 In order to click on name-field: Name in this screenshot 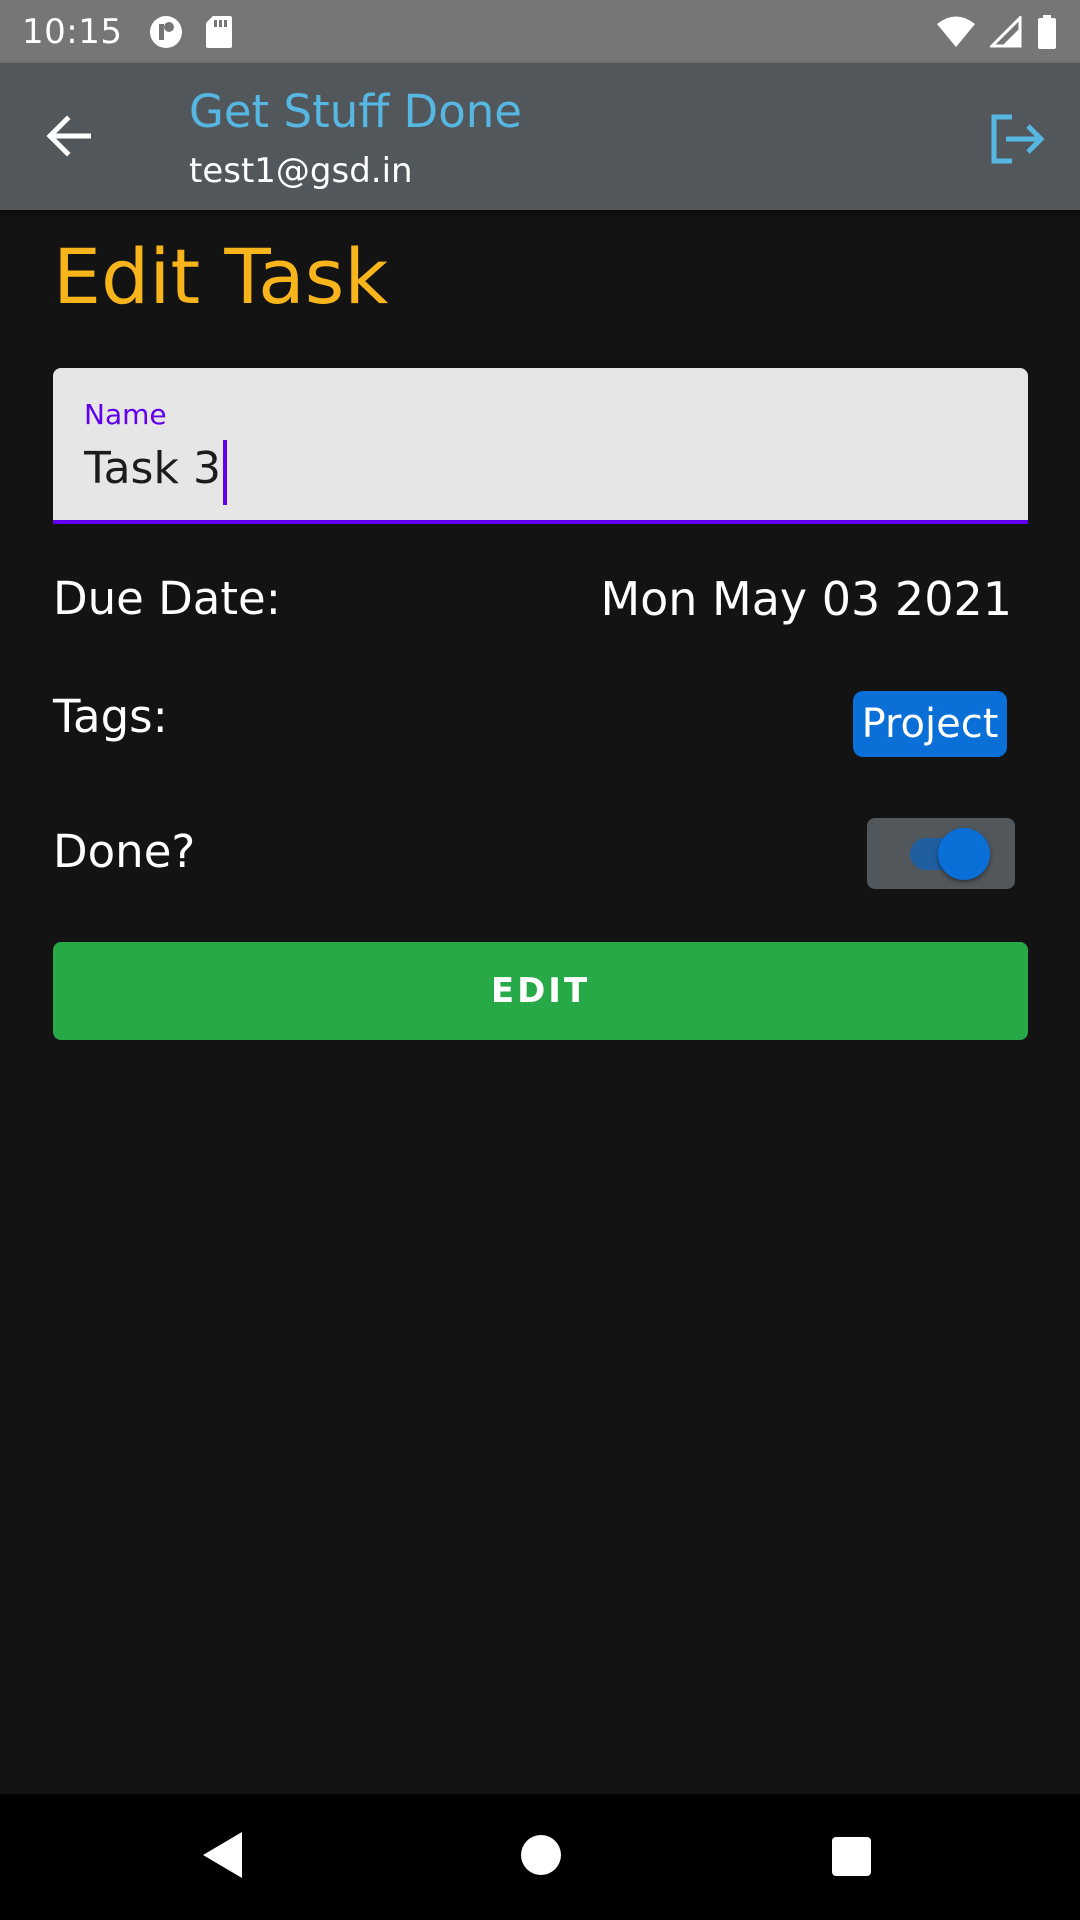, I will do `click(540, 446)`.